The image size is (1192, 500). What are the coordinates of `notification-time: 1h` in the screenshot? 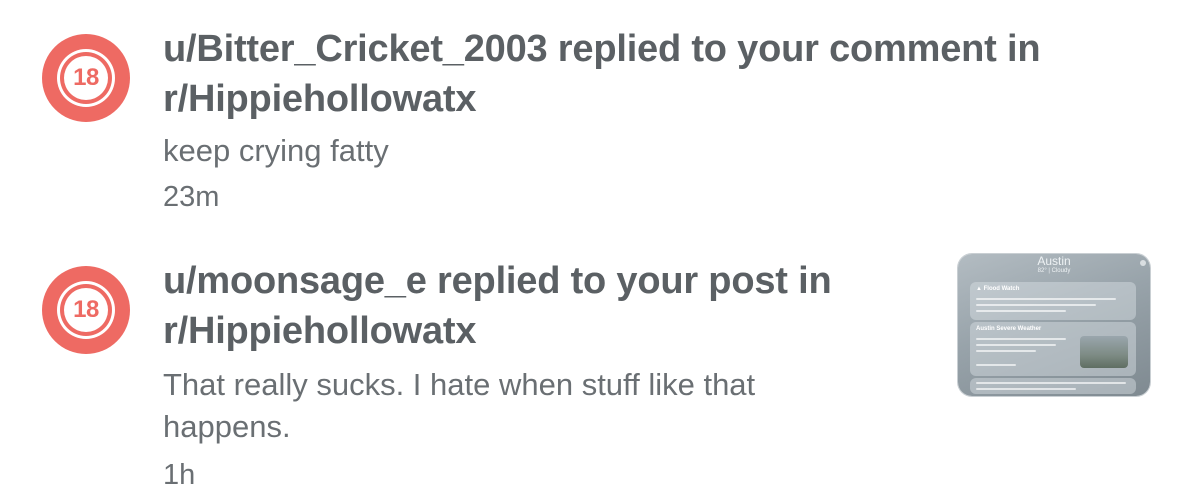 It's located at (179, 475).